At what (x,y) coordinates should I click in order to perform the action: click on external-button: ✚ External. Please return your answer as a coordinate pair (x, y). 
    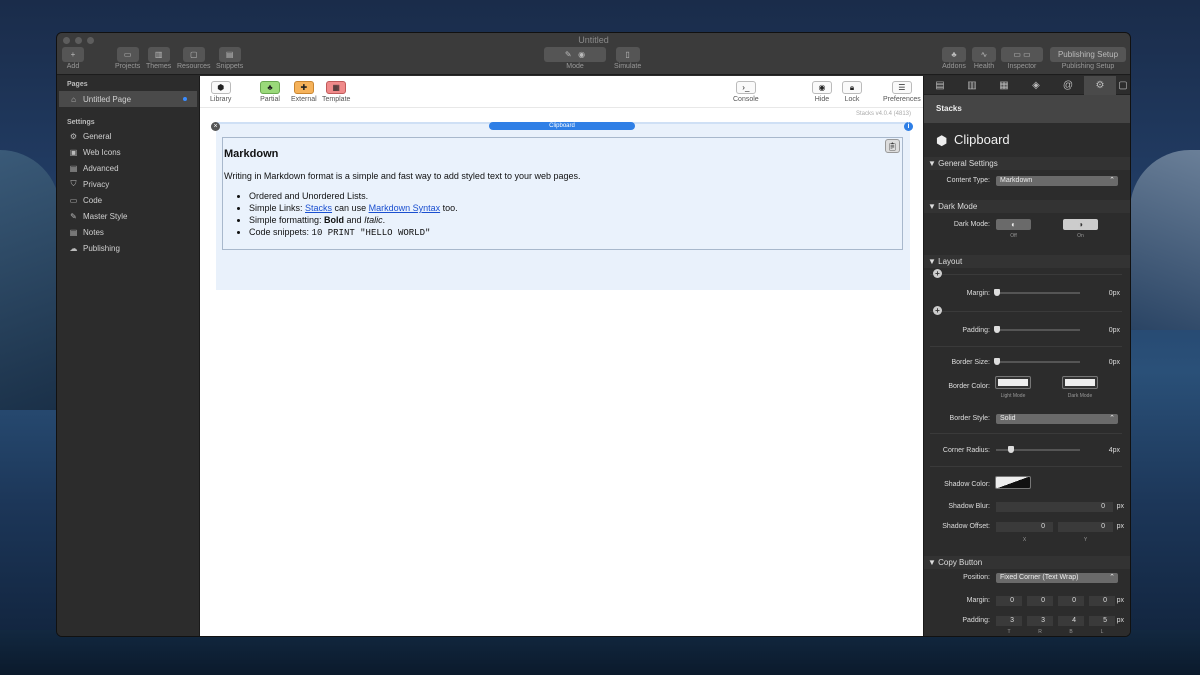
    Looking at the image, I should click on (304, 92).